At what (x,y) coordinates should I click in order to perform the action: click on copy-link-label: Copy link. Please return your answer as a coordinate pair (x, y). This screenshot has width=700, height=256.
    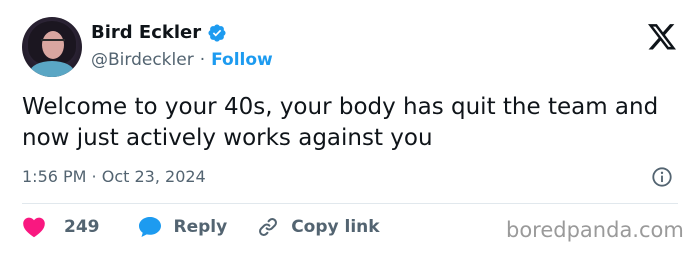
    Looking at the image, I should click on (335, 227).